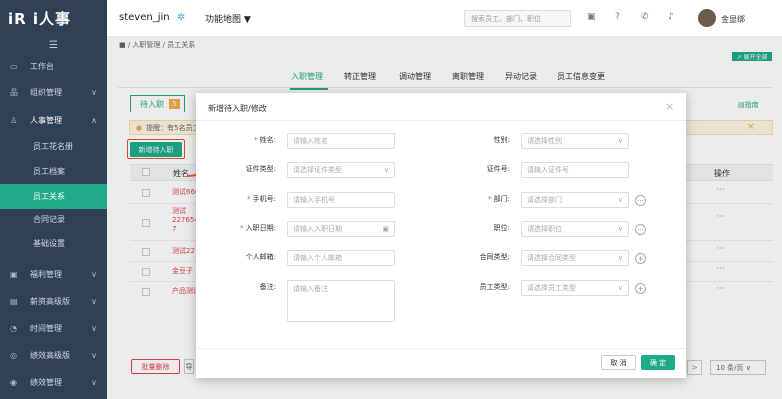 Image resolution: width=782 pixels, height=399 pixels. What do you see at coordinates (14, 66) in the screenshot?
I see `monitor-icon: ▭` at bounding box center [14, 66].